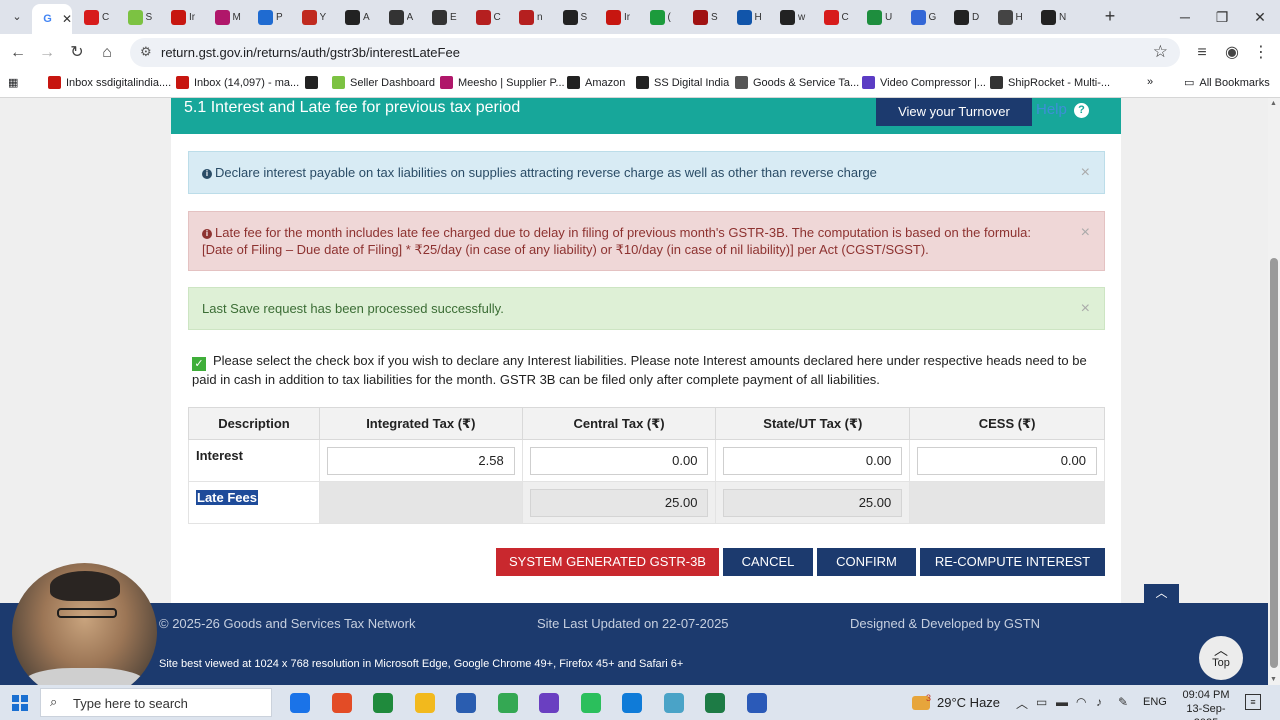  I want to click on tray-app-icon: ▭, so click(1041, 702).